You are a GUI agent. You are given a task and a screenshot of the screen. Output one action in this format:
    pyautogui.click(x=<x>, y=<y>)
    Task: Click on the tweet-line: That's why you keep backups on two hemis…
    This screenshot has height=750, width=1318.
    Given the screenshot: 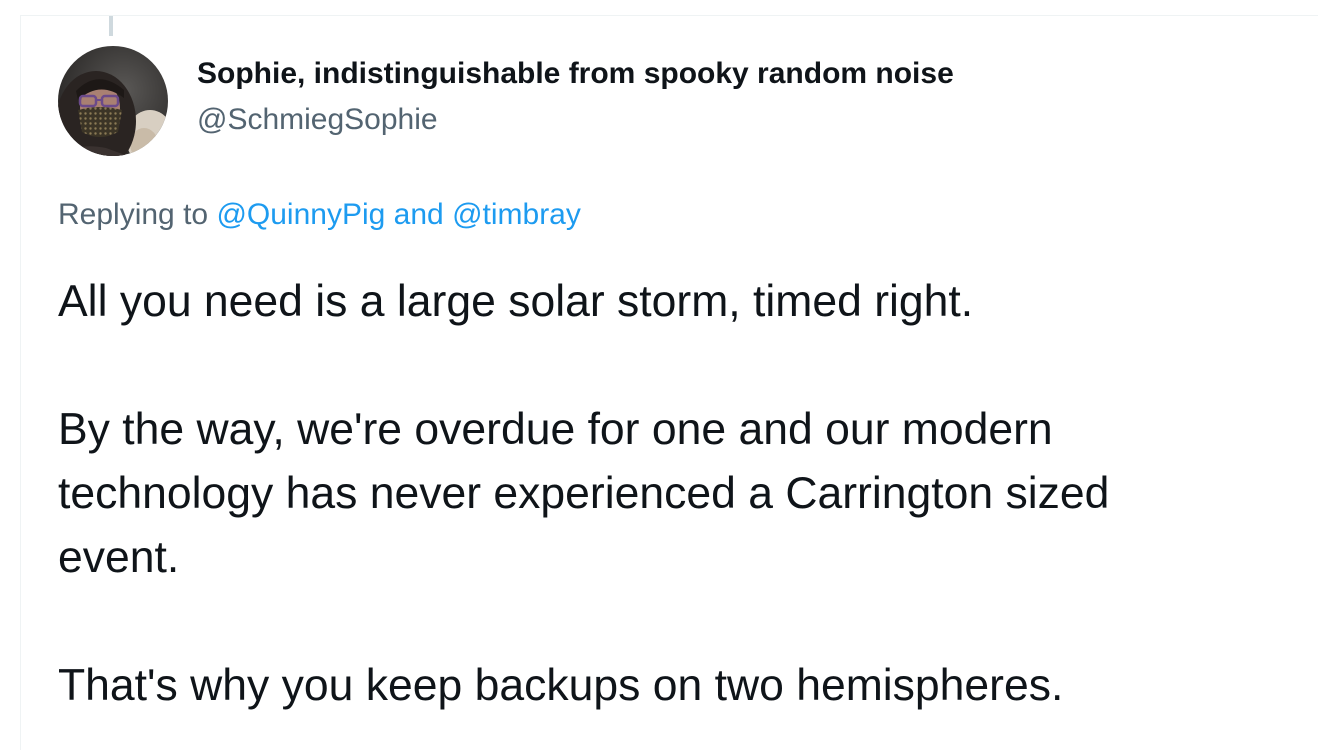 What is the action you would take?
    pyautogui.click(x=561, y=685)
    